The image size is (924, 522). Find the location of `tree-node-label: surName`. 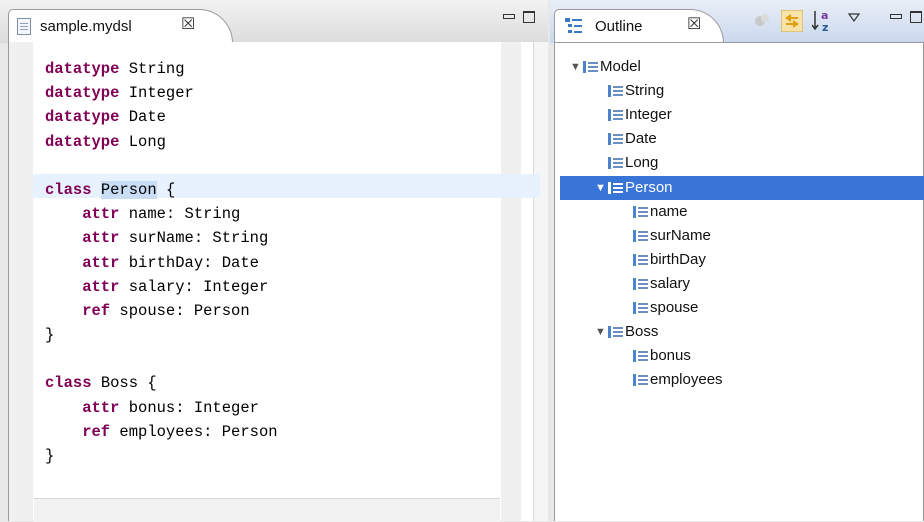

tree-node-label: surName is located at coordinates (680, 235).